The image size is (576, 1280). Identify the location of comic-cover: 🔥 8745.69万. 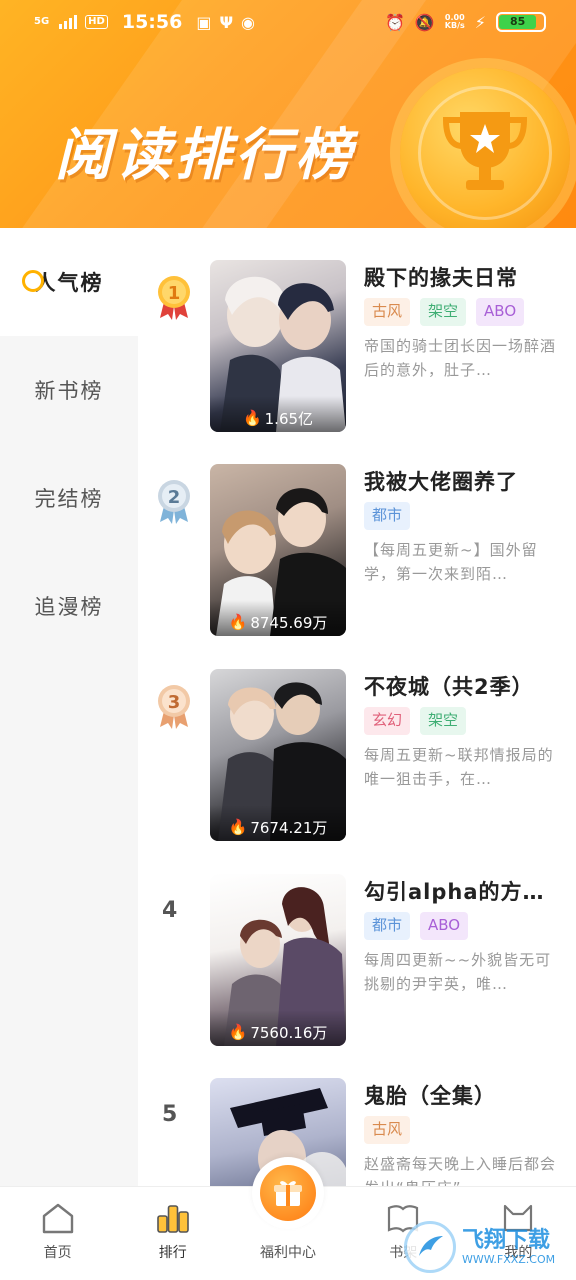
(278, 550).